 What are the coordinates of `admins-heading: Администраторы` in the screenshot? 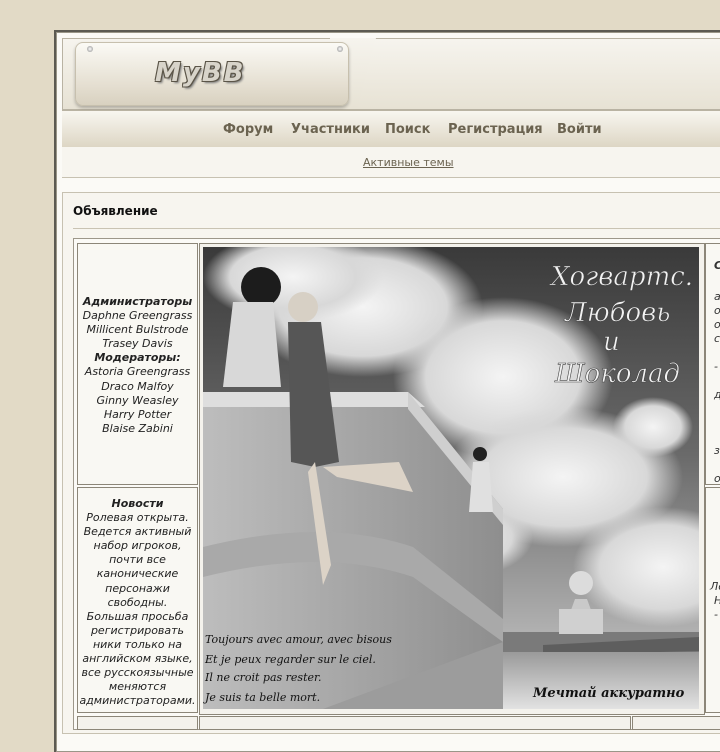 It's located at (137, 301).